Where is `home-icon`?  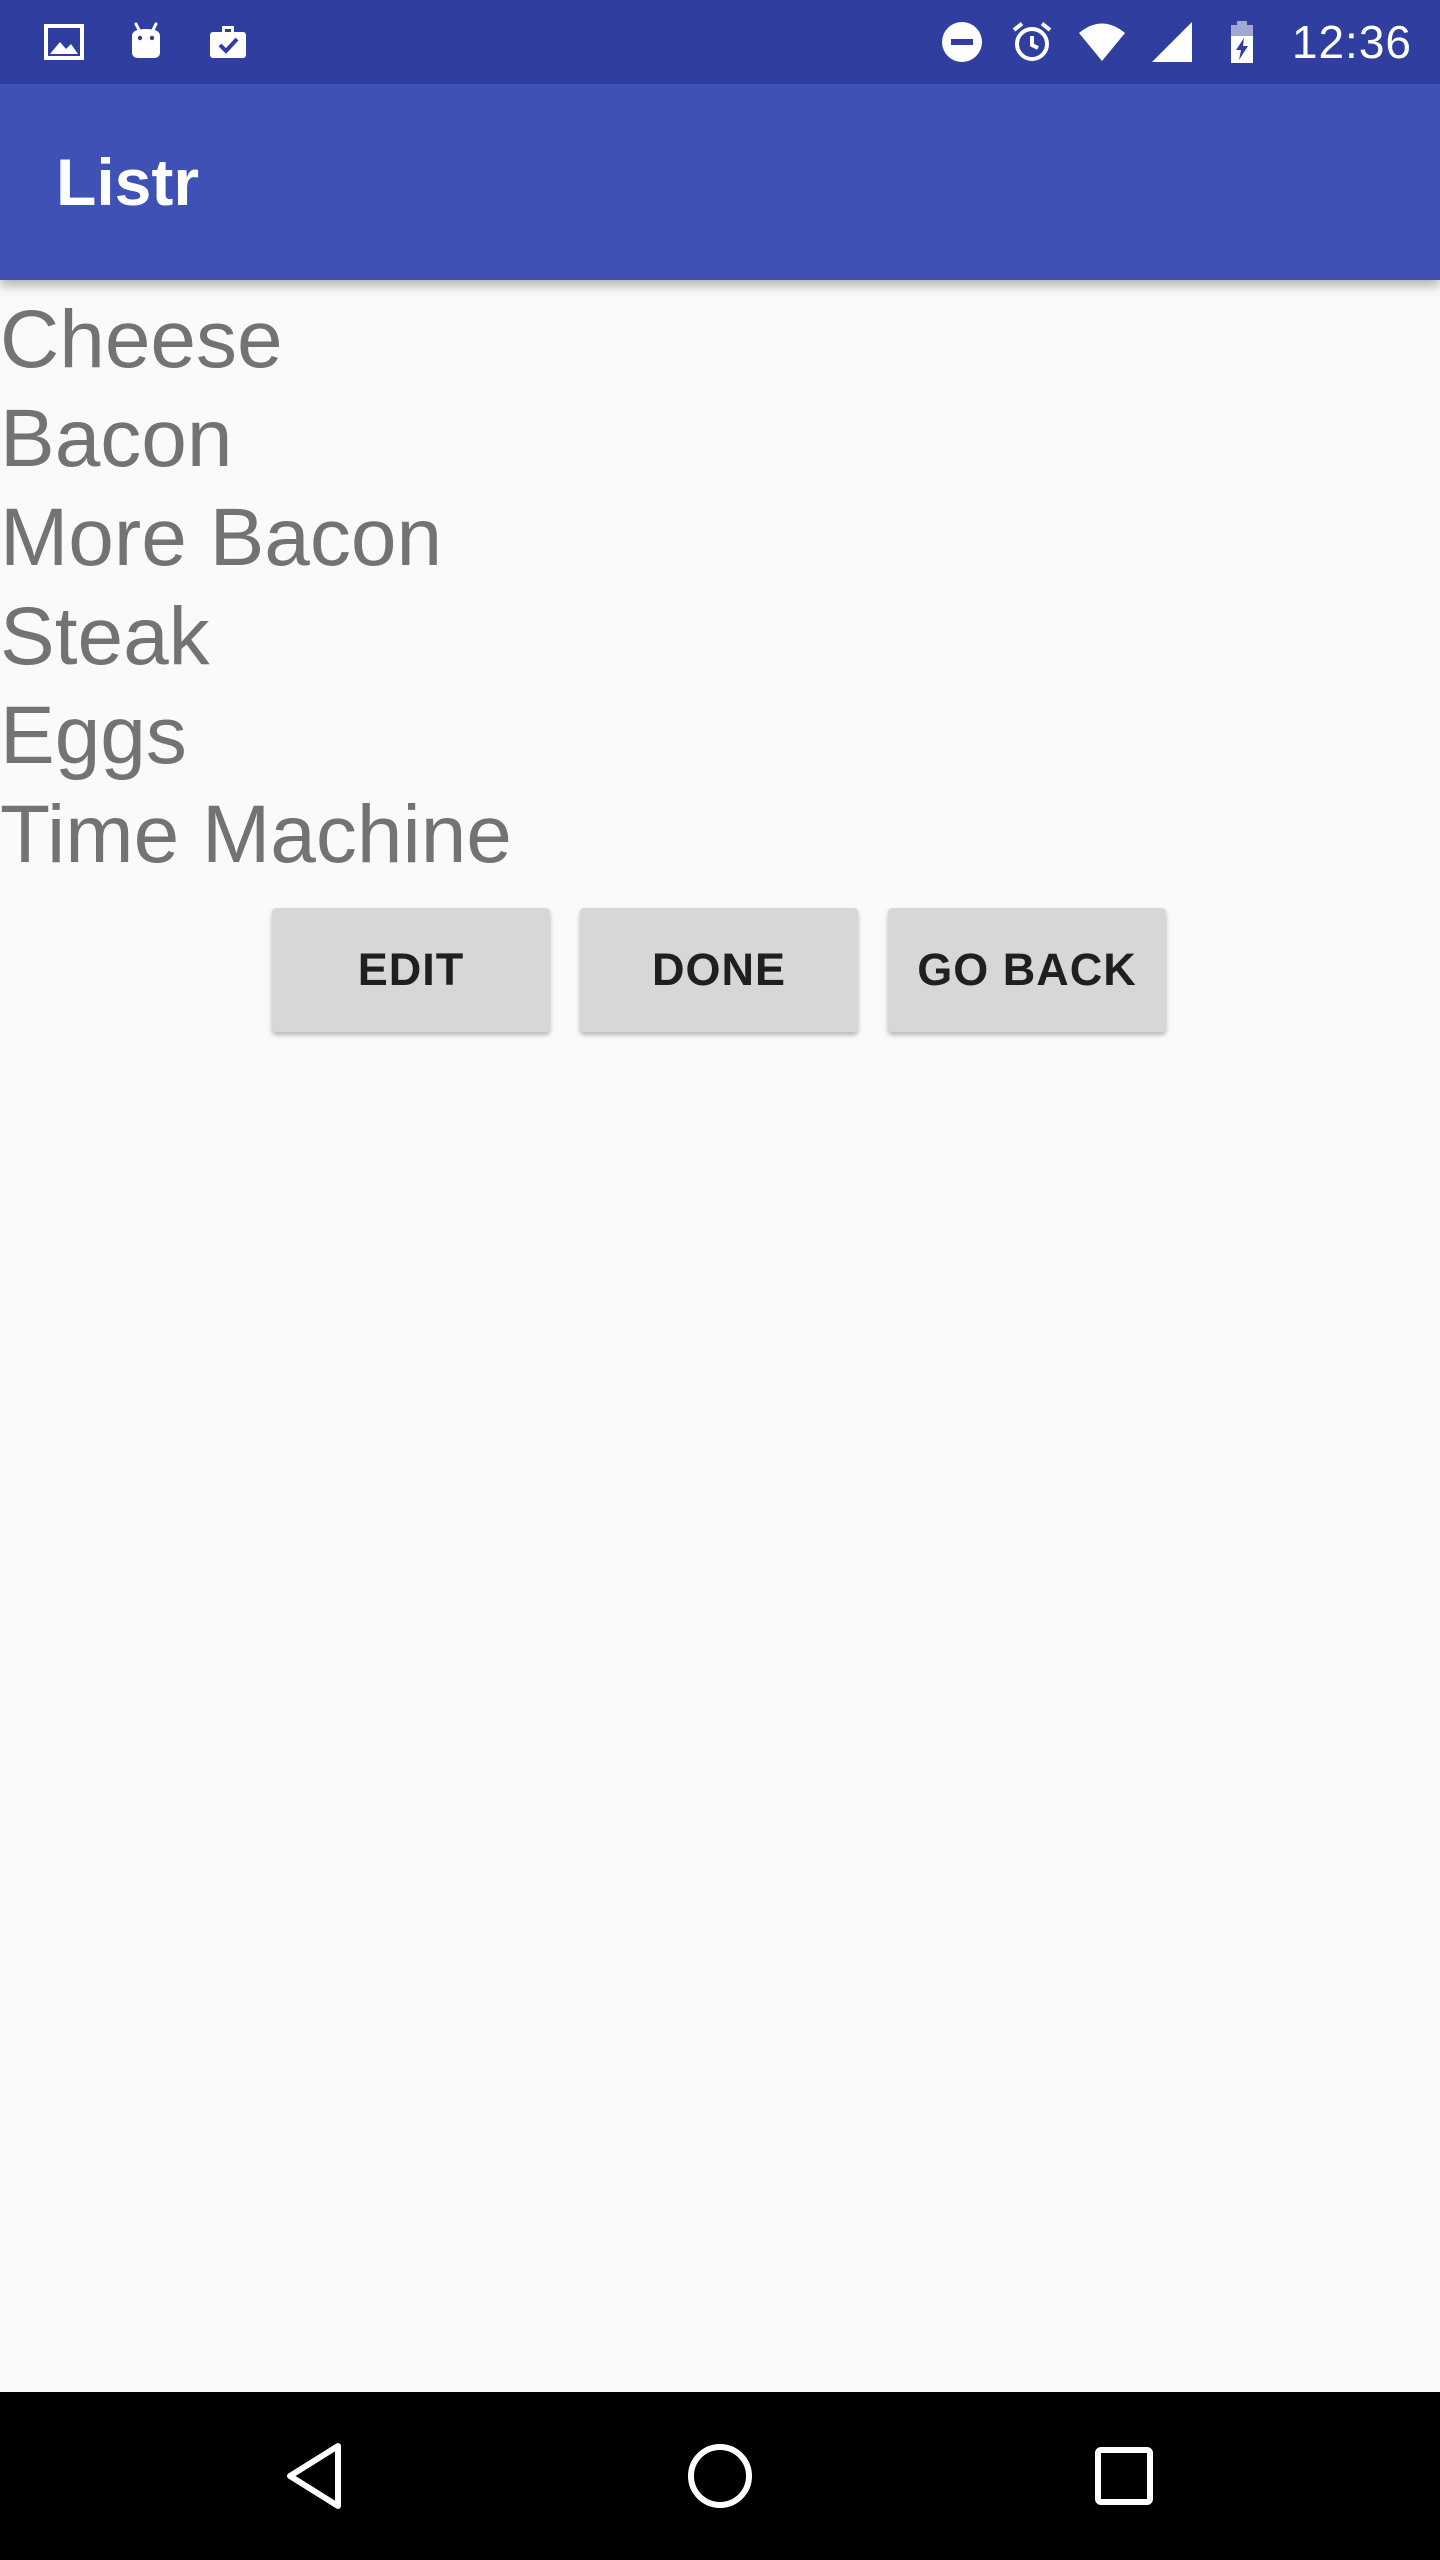 home-icon is located at coordinates (720, 2476).